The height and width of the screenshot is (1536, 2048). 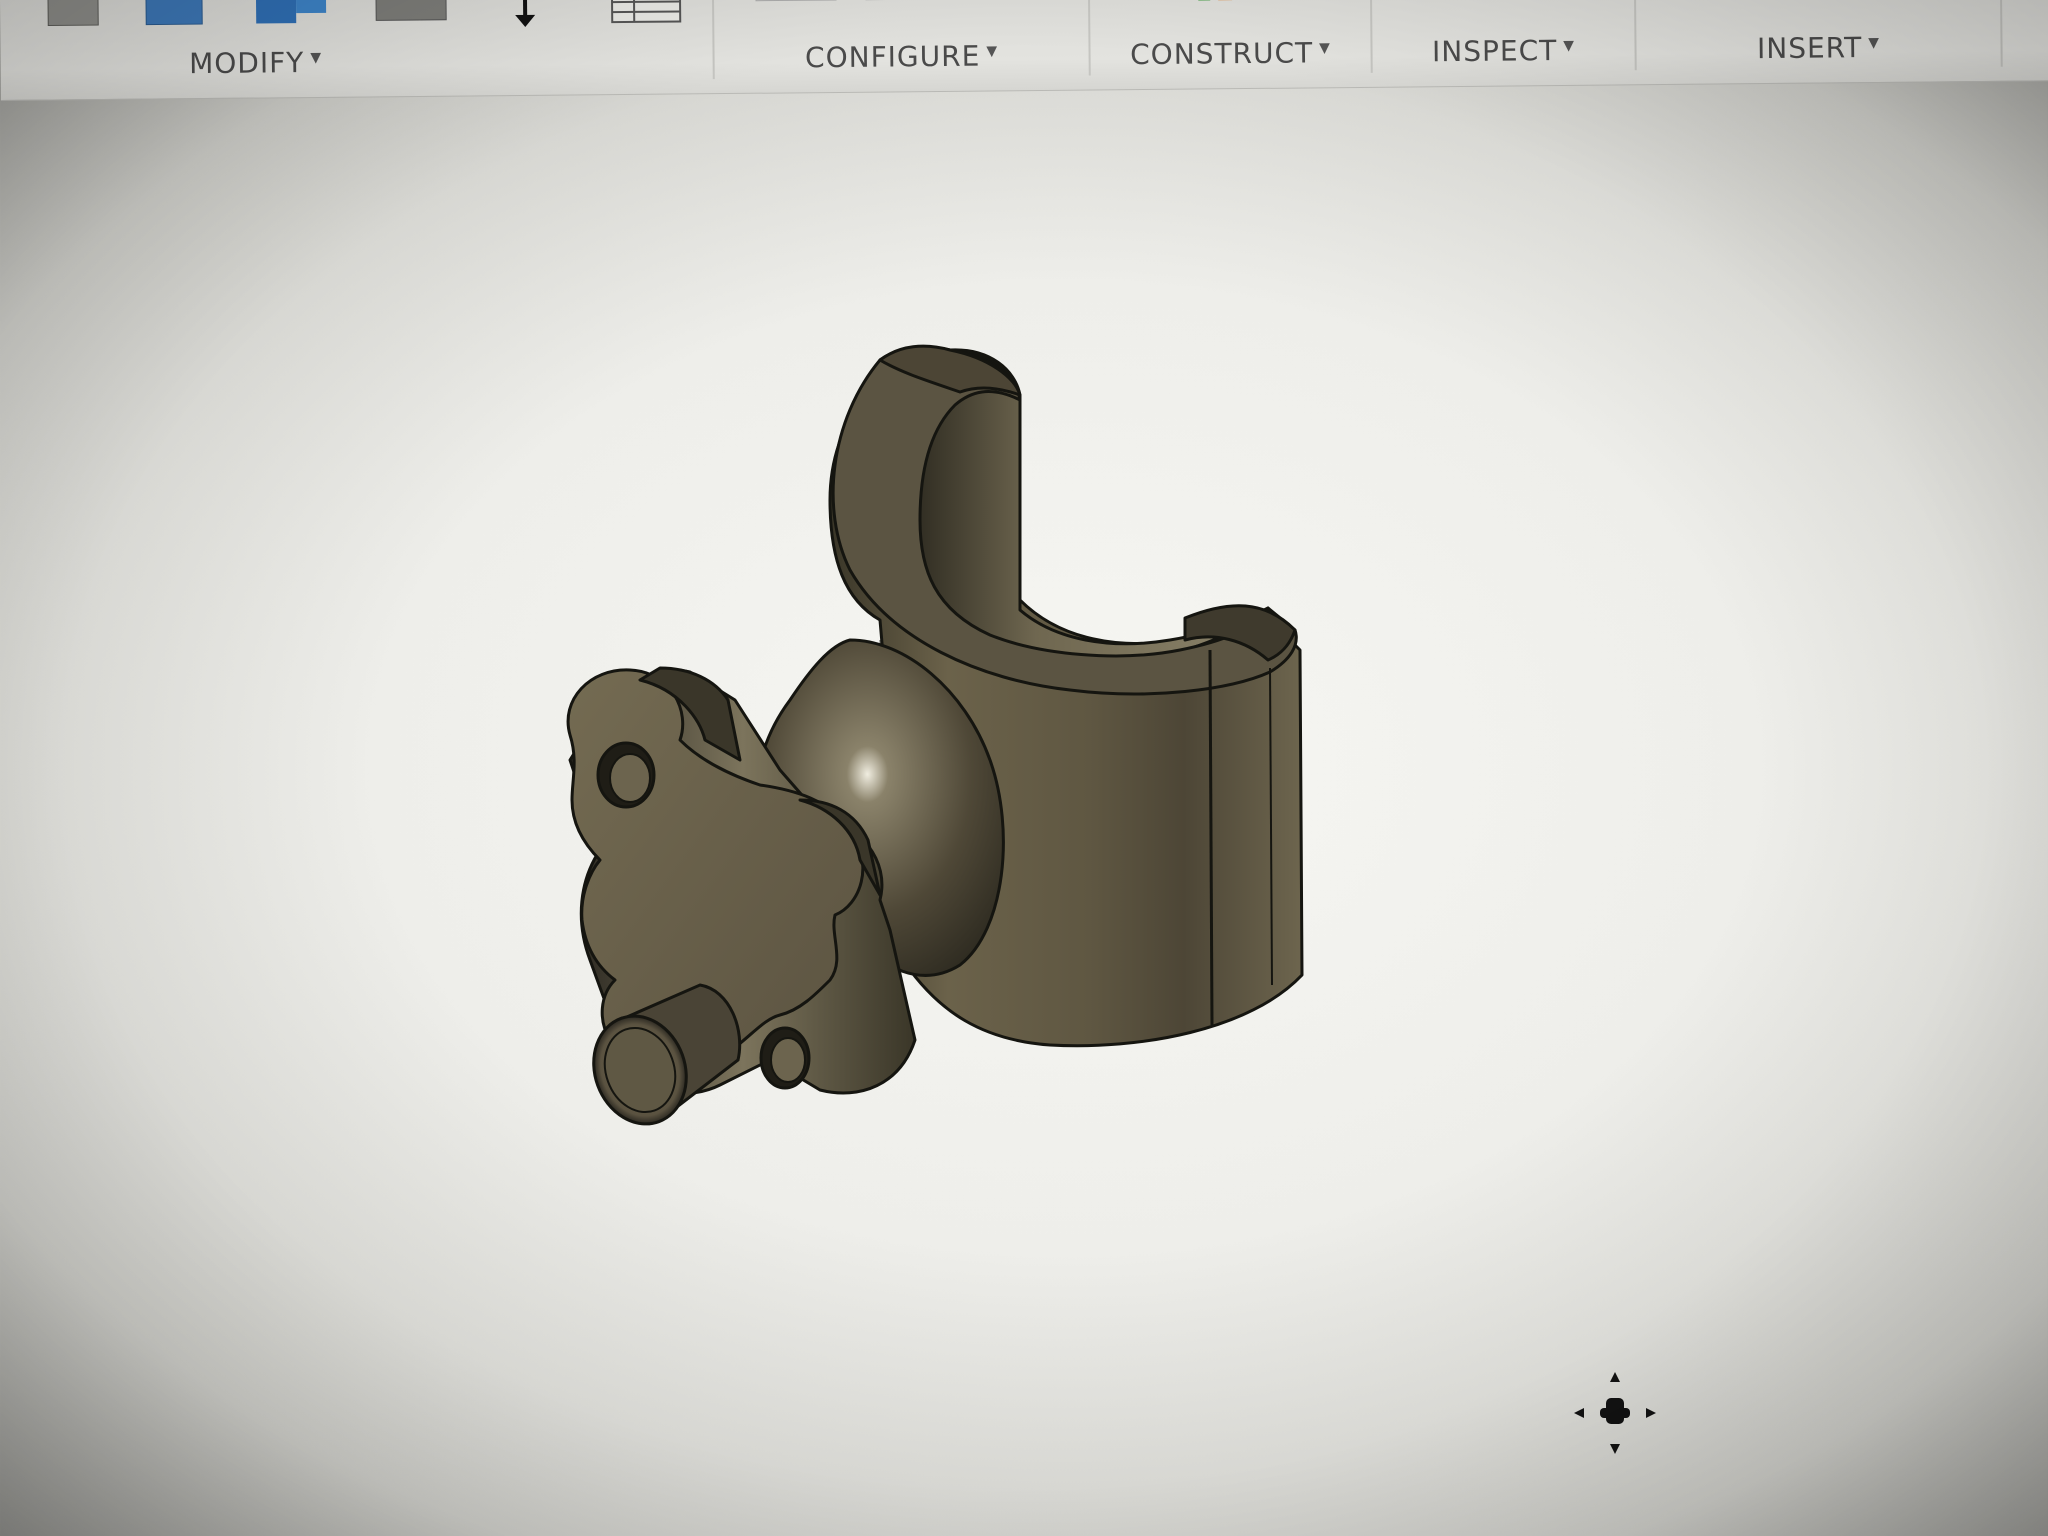 I want to click on push-pull-icon, so click(x=75, y=17).